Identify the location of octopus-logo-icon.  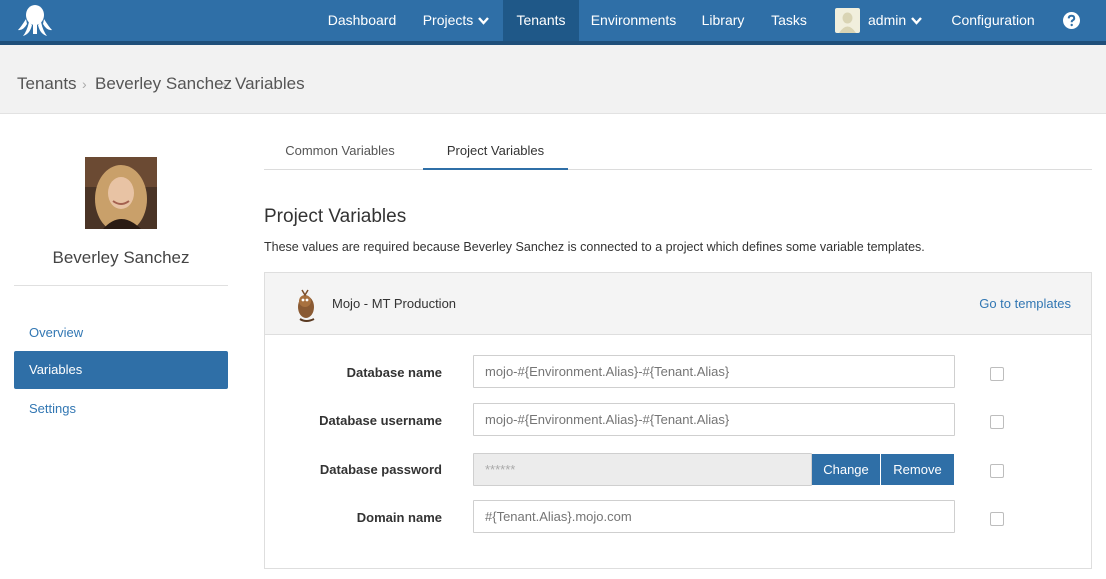
(35, 20).